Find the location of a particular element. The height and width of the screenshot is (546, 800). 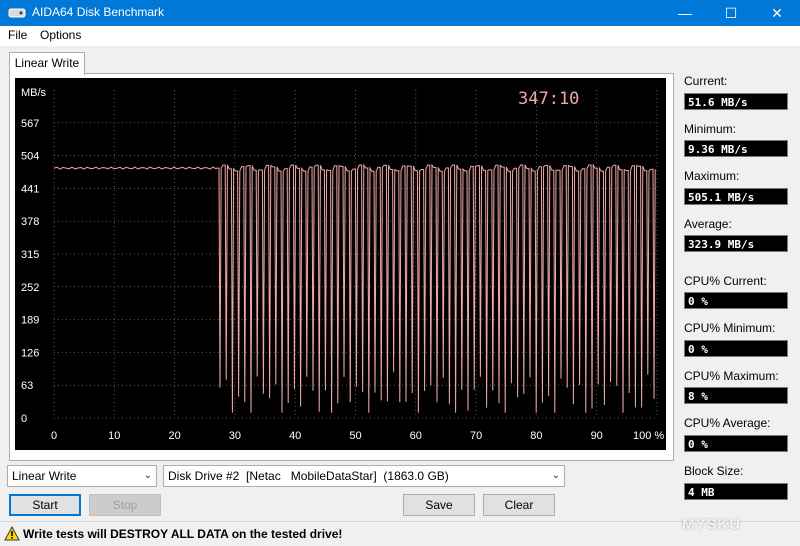

average-label: Average: is located at coordinates (708, 224).